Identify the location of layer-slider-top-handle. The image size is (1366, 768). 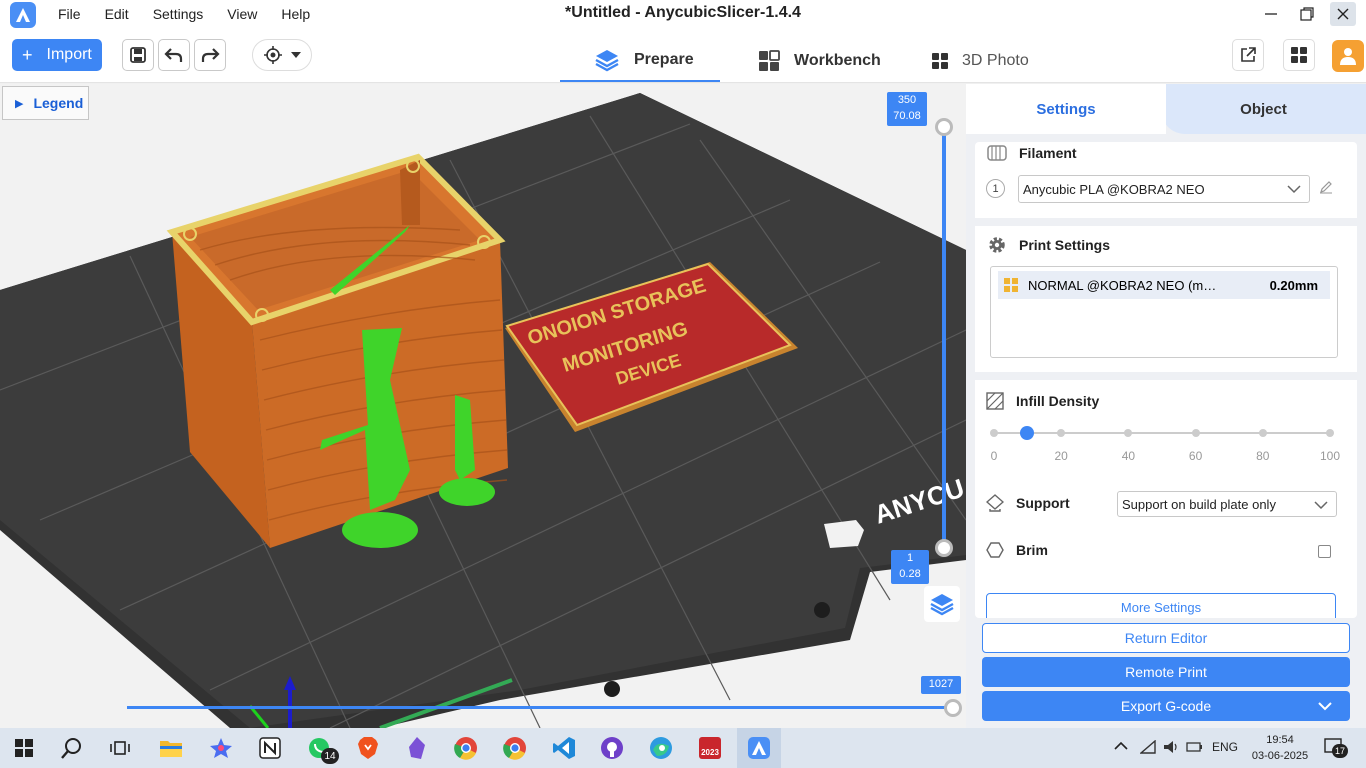
(944, 127).